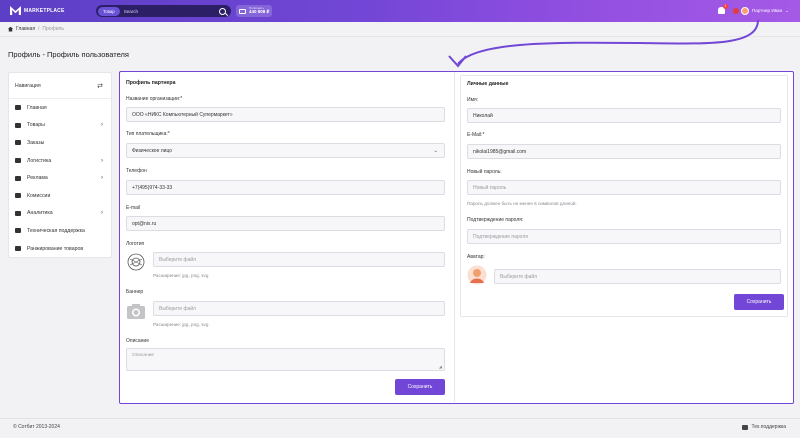 The height and width of the screenshot is (438, 800). What do you see at coordinates (18, 213) in the screenshot?
I see `chart-icon` at bounding box center [18, 213].